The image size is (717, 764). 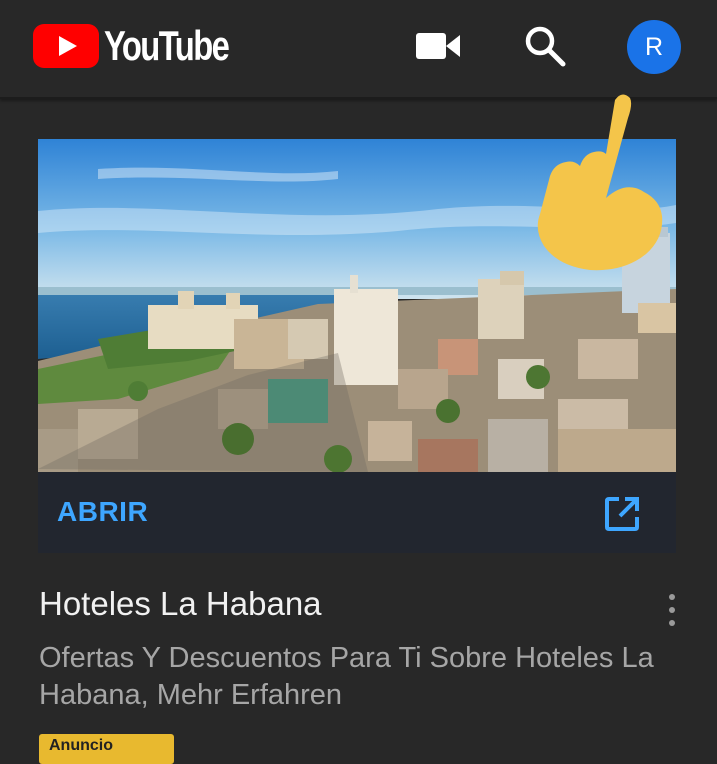 I want to click on search-icon, so click(x=545, y=46).